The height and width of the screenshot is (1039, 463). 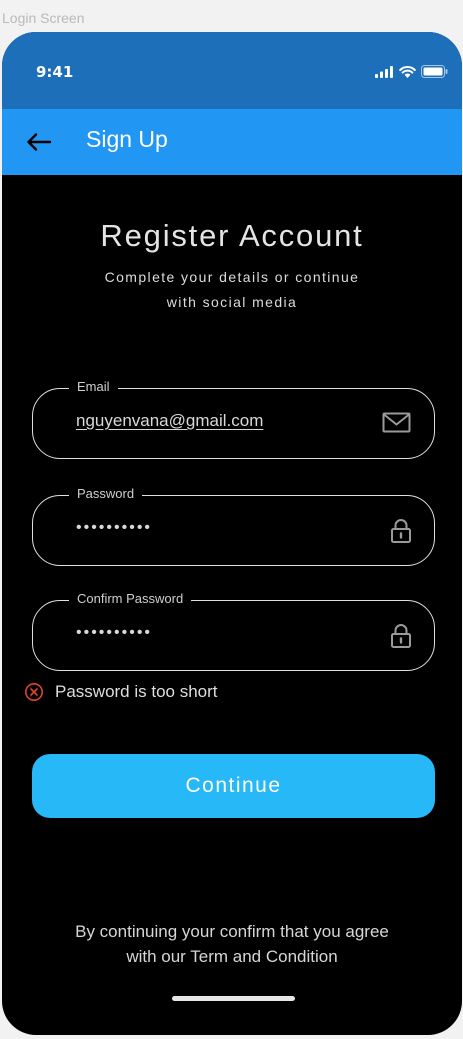 I want to click on terms-line-2: with our Term and Condition, so click(x=232, y=956).